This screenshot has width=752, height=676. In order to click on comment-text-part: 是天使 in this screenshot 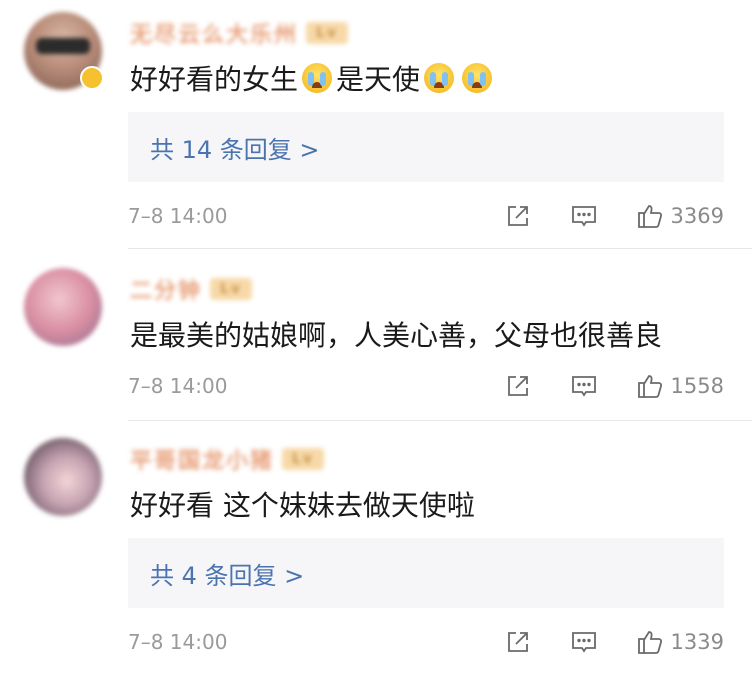, I will do `click(378, 79)`.